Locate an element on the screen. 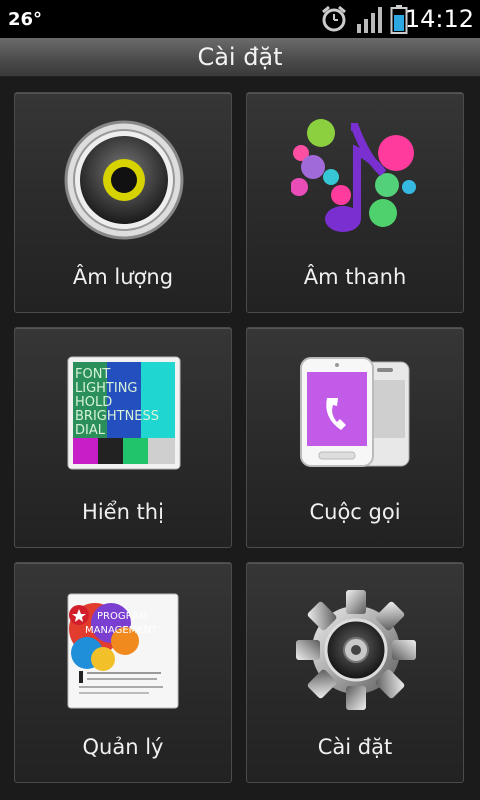 This screenshot has width=480, height=800. page-title: Cài đặt is located at coordinates (240, 57).